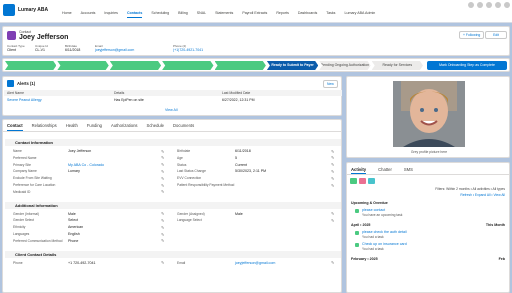  Describe the element at coordinates (86, 165) in the screenshot. I see `field-value: My ABA Co - Colorado` at that location.